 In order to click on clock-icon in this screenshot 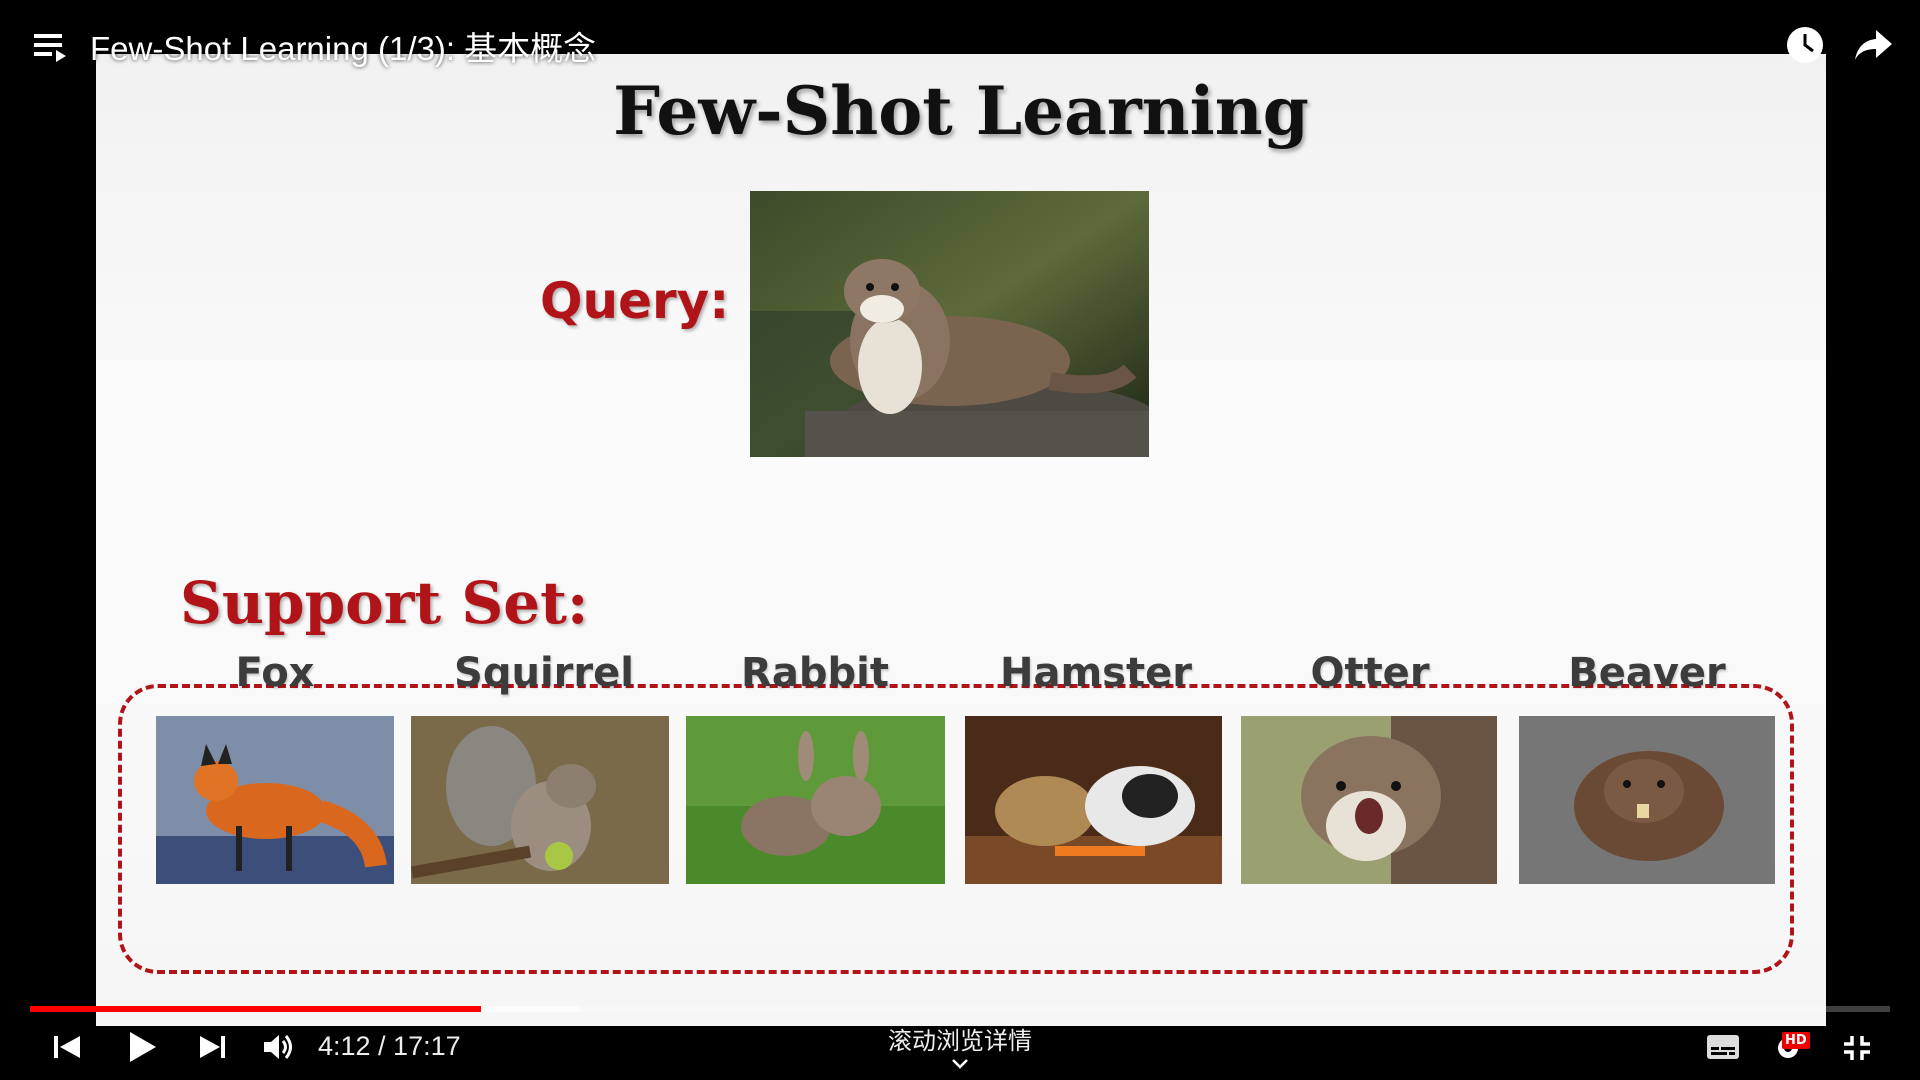, I will do `click(1805, 45)`.